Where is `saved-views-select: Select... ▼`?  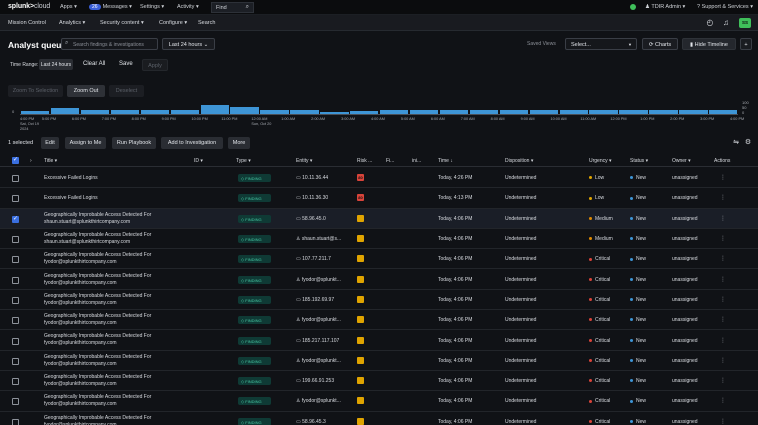 saved-views-select: Select... ▼ is located at coordinates (601, 44).